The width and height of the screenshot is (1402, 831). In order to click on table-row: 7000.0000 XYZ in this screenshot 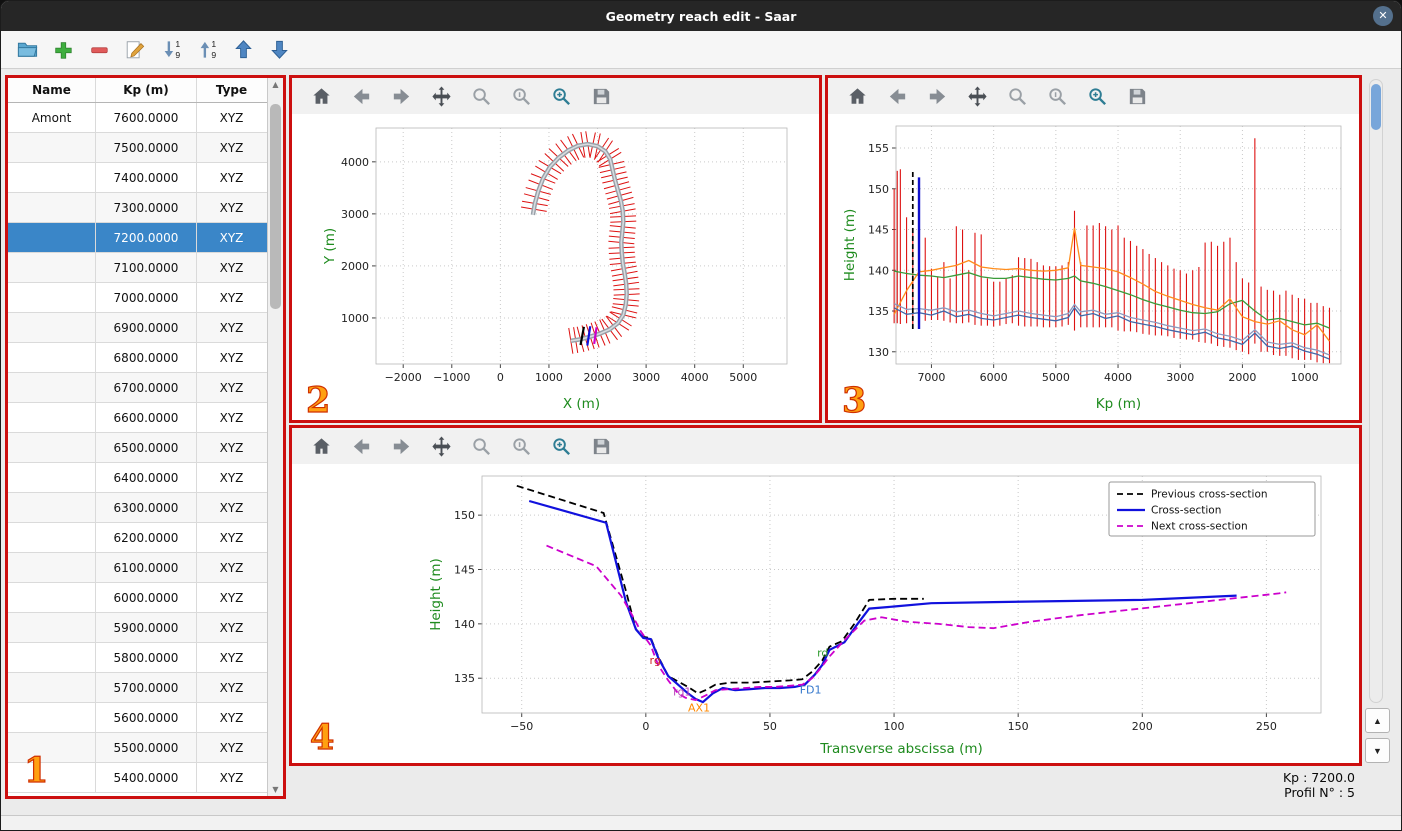, I will do `click(137, 298)`.